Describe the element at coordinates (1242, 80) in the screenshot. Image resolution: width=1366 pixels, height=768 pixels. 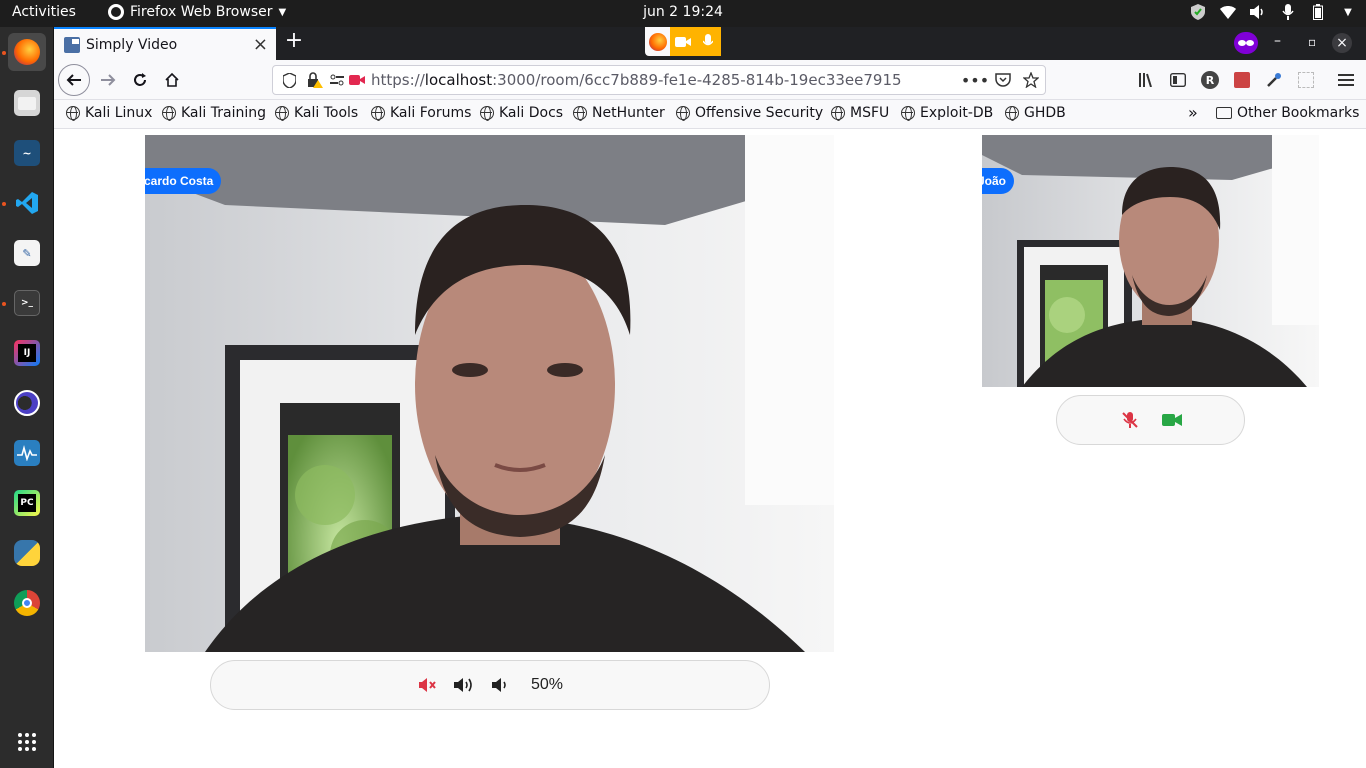
I see `cors-extension-icon` at that location.